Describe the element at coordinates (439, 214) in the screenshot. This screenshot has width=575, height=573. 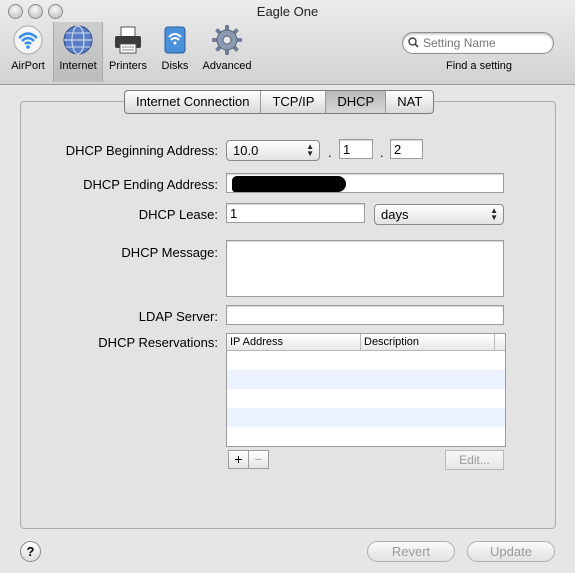
I see `dhcp-lease-unit-popup: days ▲ ▼` at that location.